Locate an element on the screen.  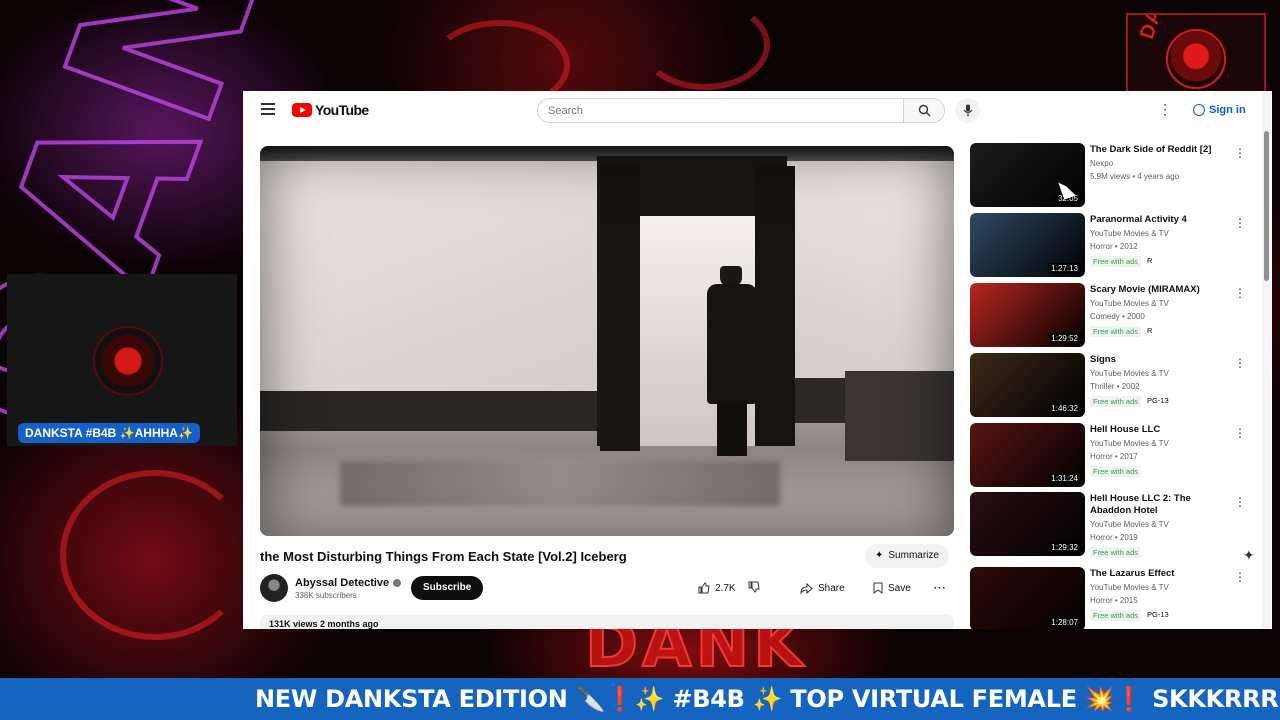
availability-badge: Free with ads is located at coordinates (1116, 471).